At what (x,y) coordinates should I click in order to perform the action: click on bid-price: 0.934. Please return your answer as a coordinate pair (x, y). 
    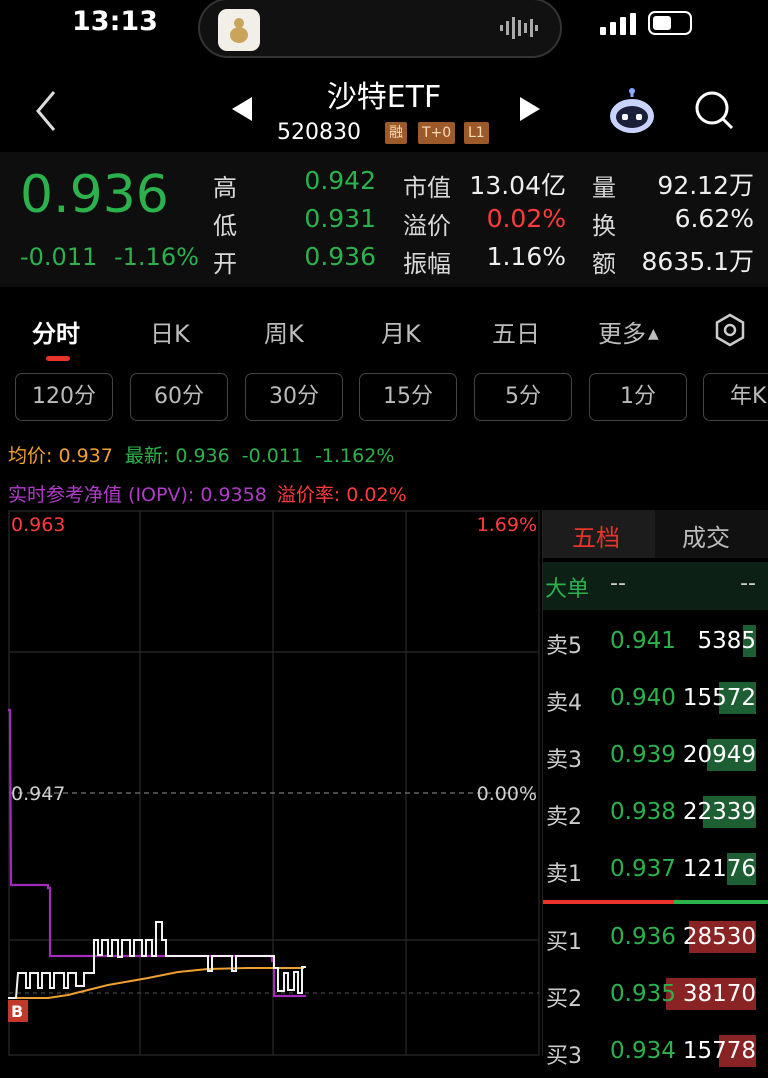
    Looking at the image, I should click on (643, 1051).